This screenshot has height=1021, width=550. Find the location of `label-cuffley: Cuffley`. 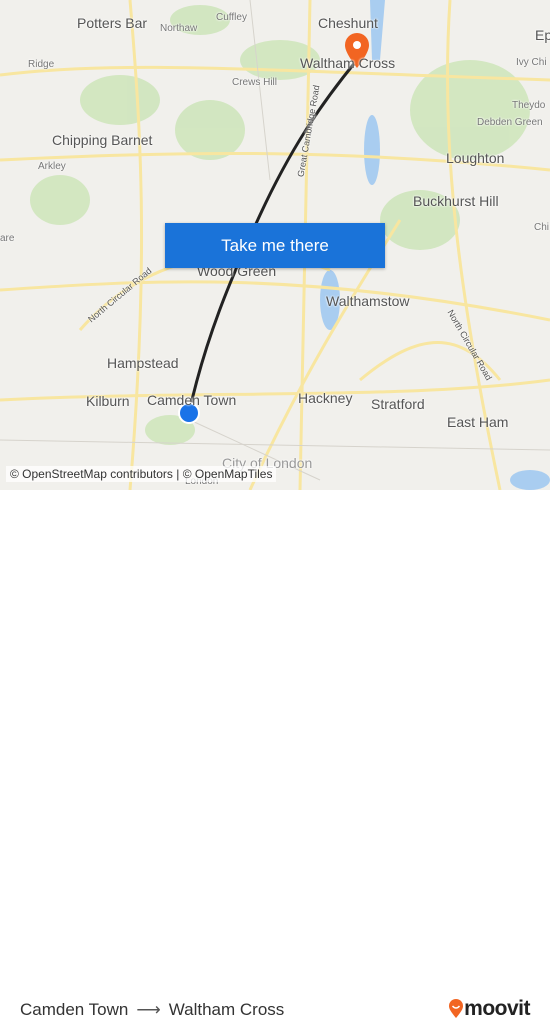

label-cuffley: Cuffley is located at coordinates (231, 17).